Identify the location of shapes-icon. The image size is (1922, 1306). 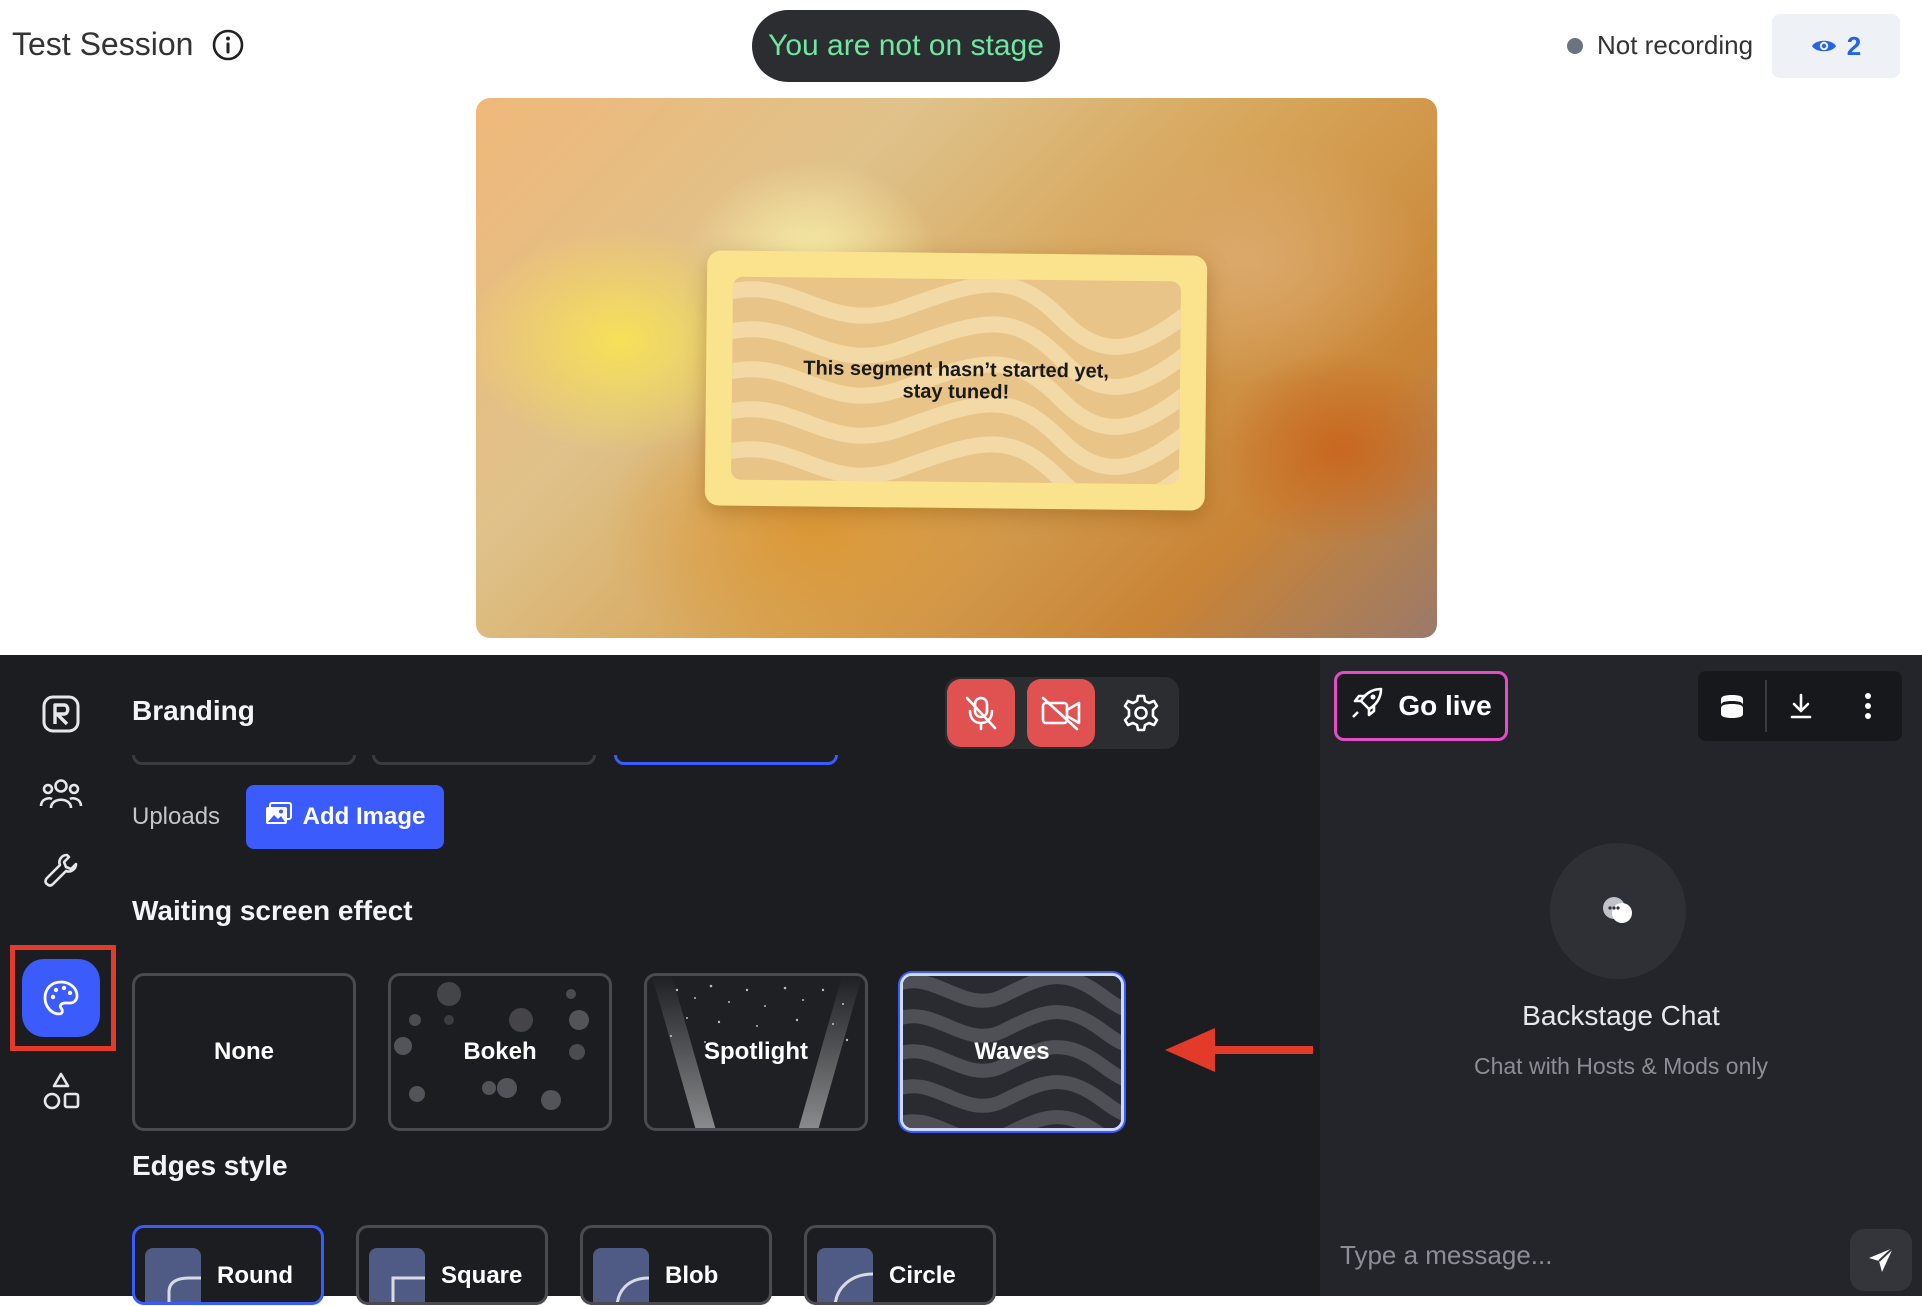
(61, 1092).